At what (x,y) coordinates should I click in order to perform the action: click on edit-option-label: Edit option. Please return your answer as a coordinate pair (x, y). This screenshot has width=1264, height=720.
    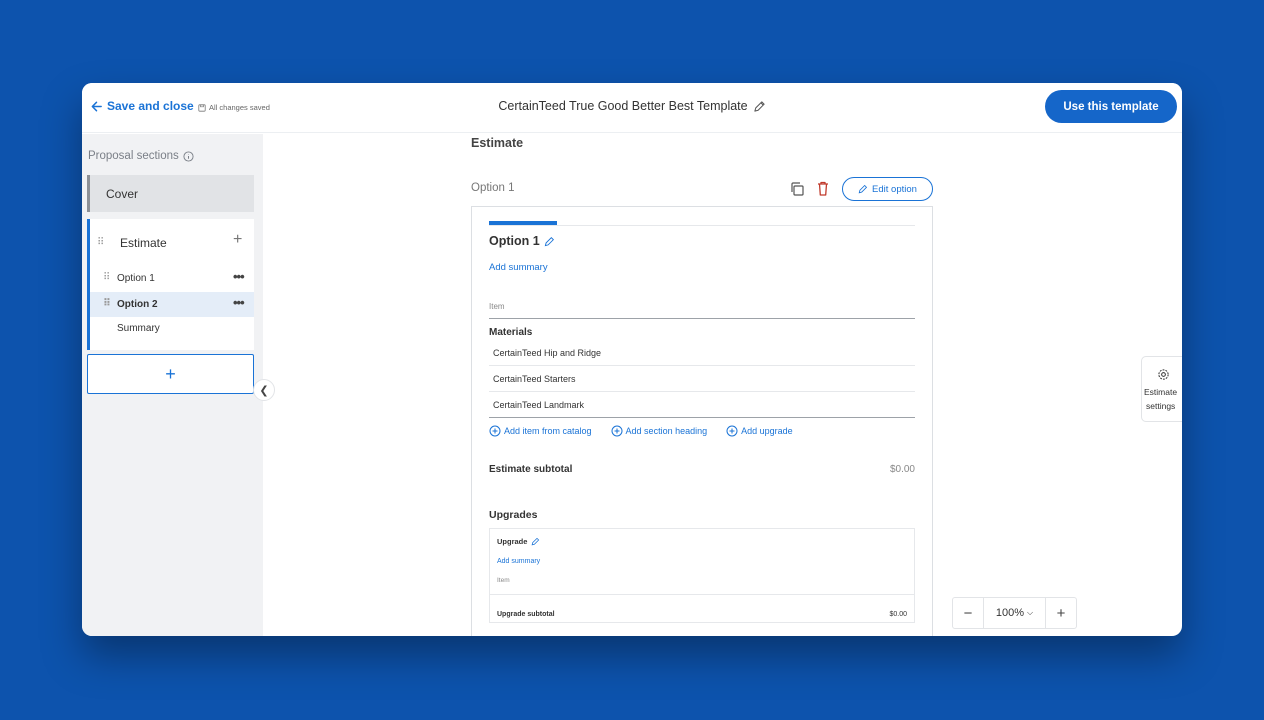
    Looking at the image, I should click on (894, 189).